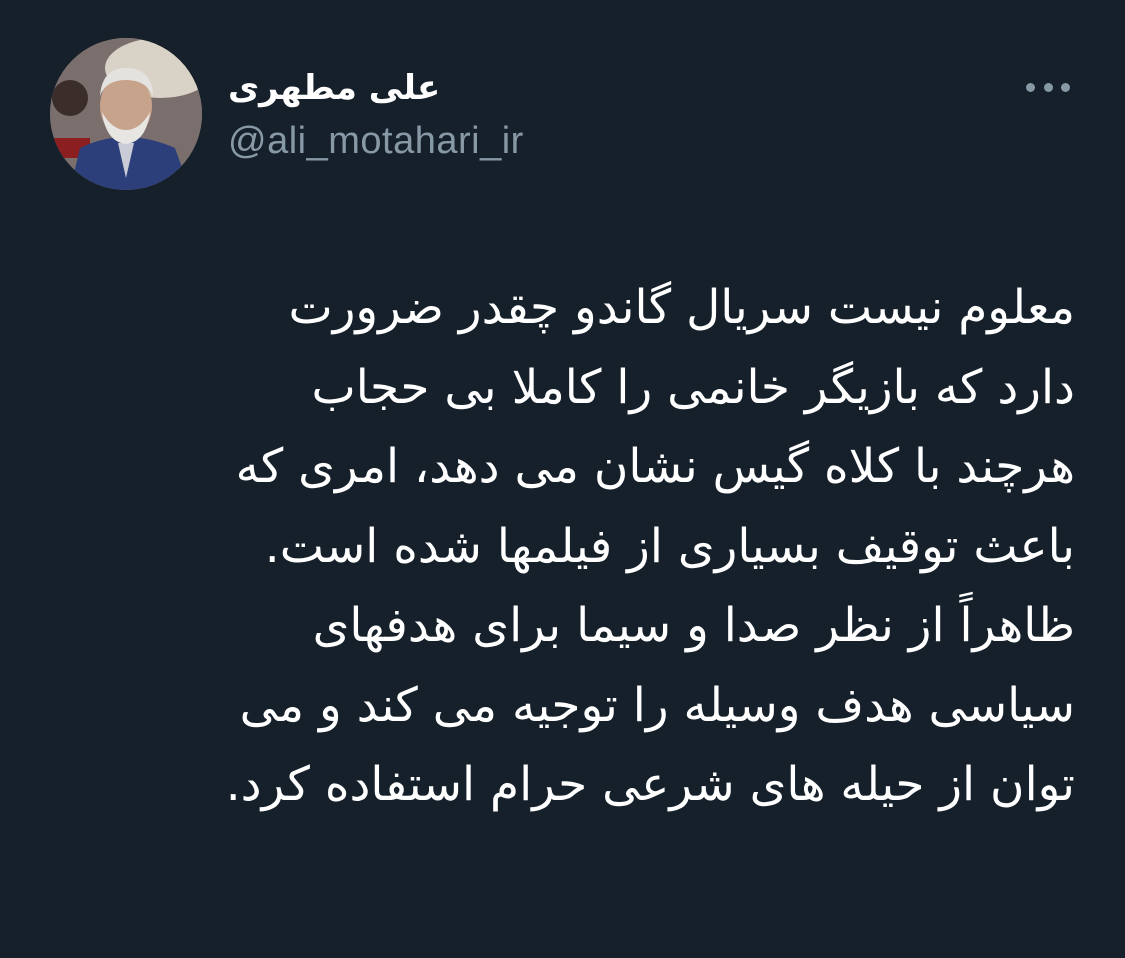  I want to click on tweet-text-line: ظاهراً از نظر صدا و سیما برای هدفهای, so click(693, 625).